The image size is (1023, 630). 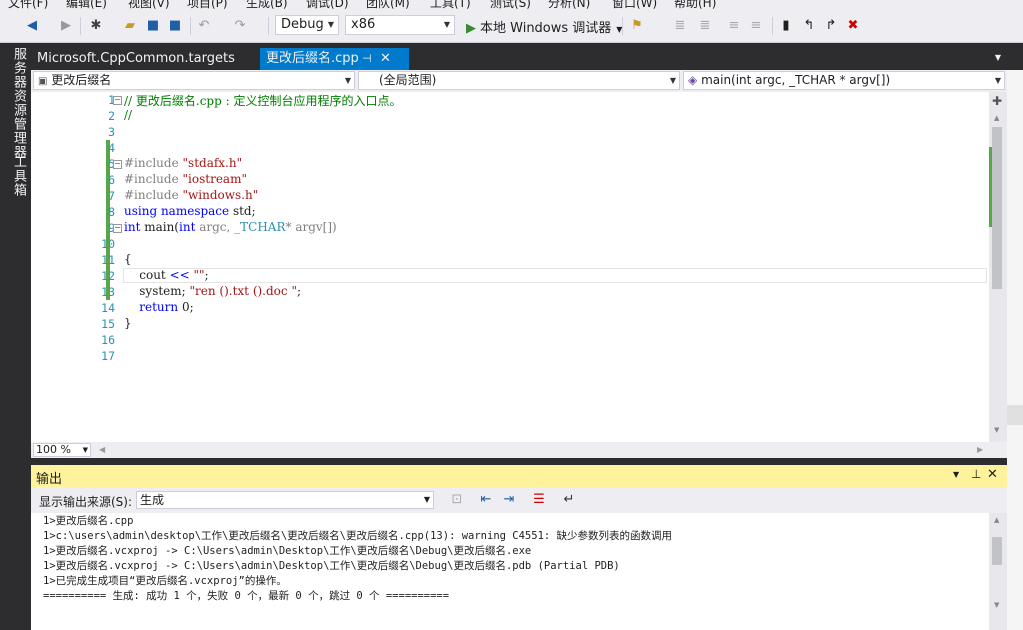 I want to click on pin-icon: ⊣, so click(x=367, y=59).